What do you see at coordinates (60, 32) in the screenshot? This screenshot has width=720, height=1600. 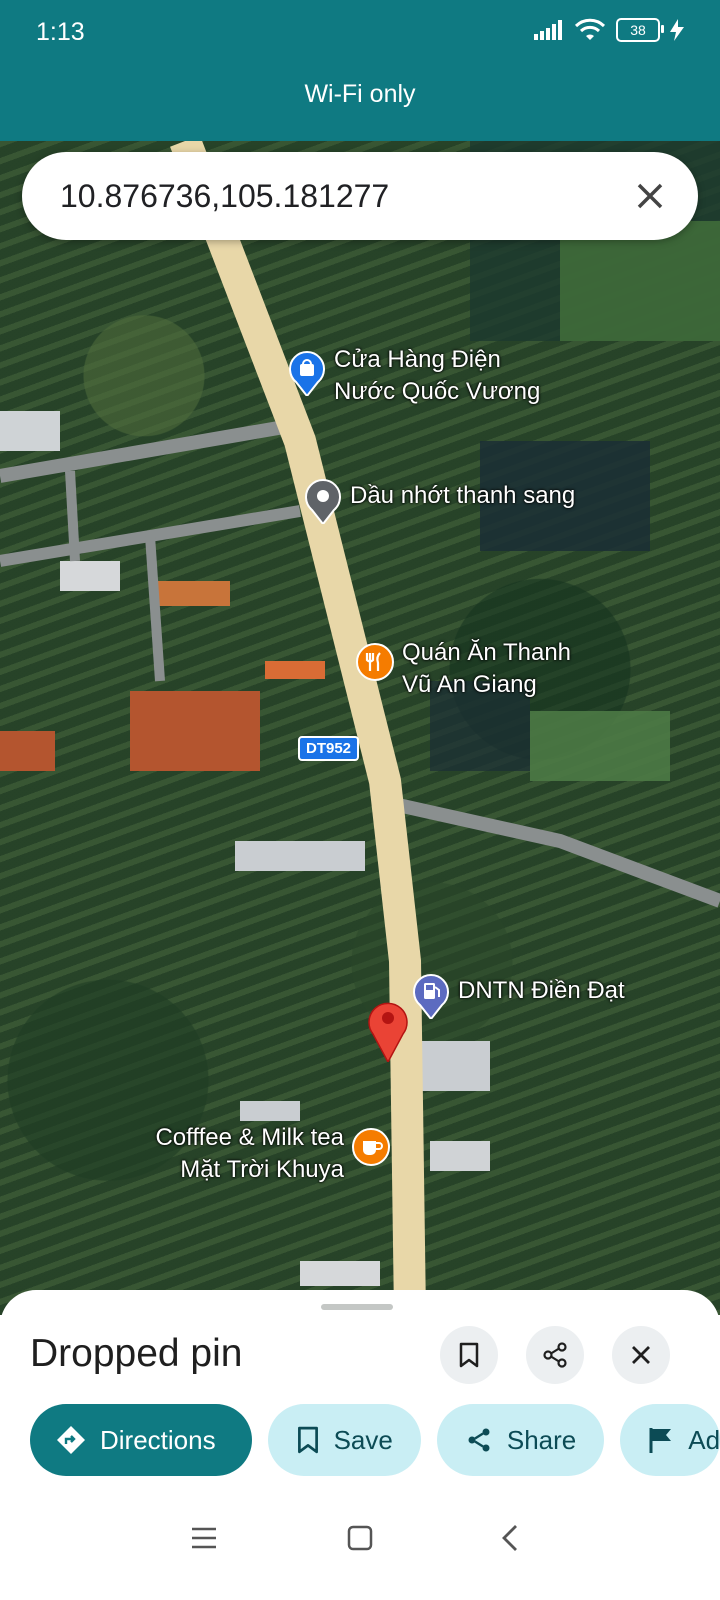 I see `status-time: 1:13` at bounding box center [60, 32].